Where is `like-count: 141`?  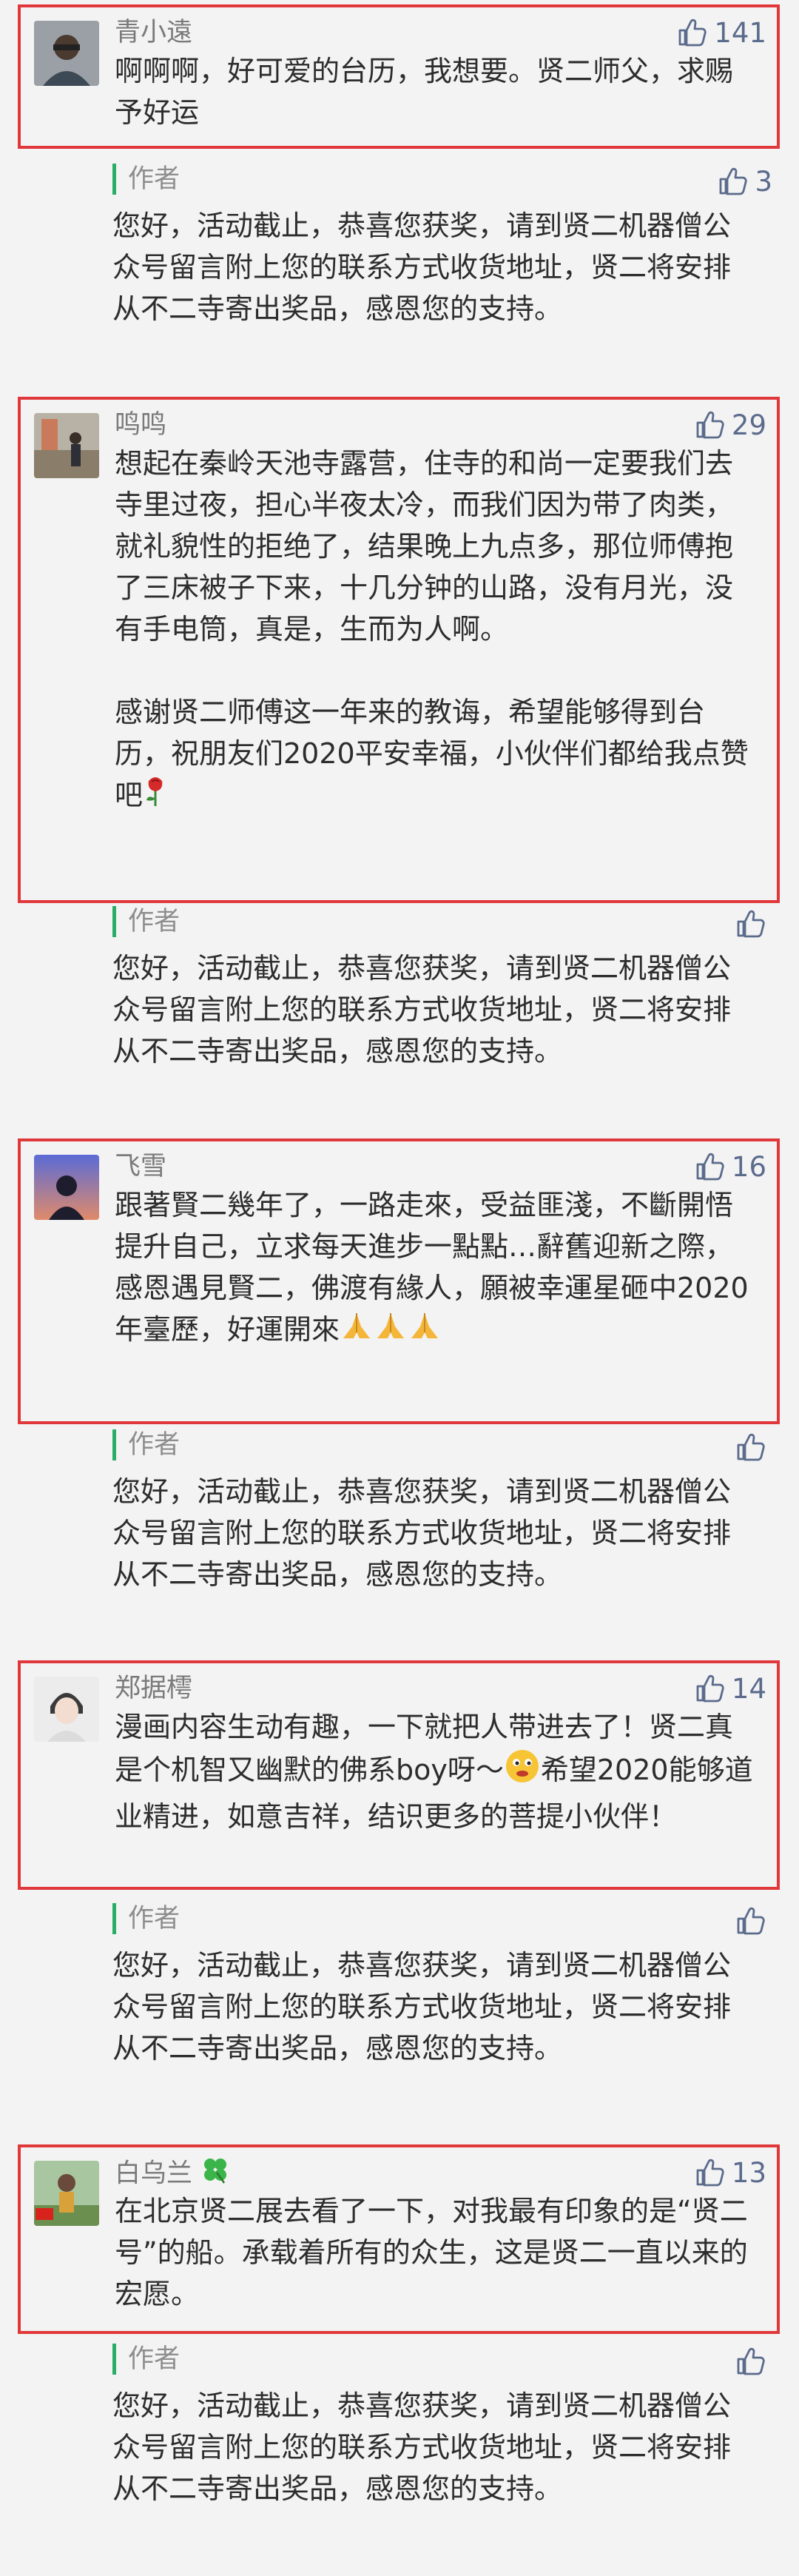 like-count: 141 is located at coordinates (740, 32).